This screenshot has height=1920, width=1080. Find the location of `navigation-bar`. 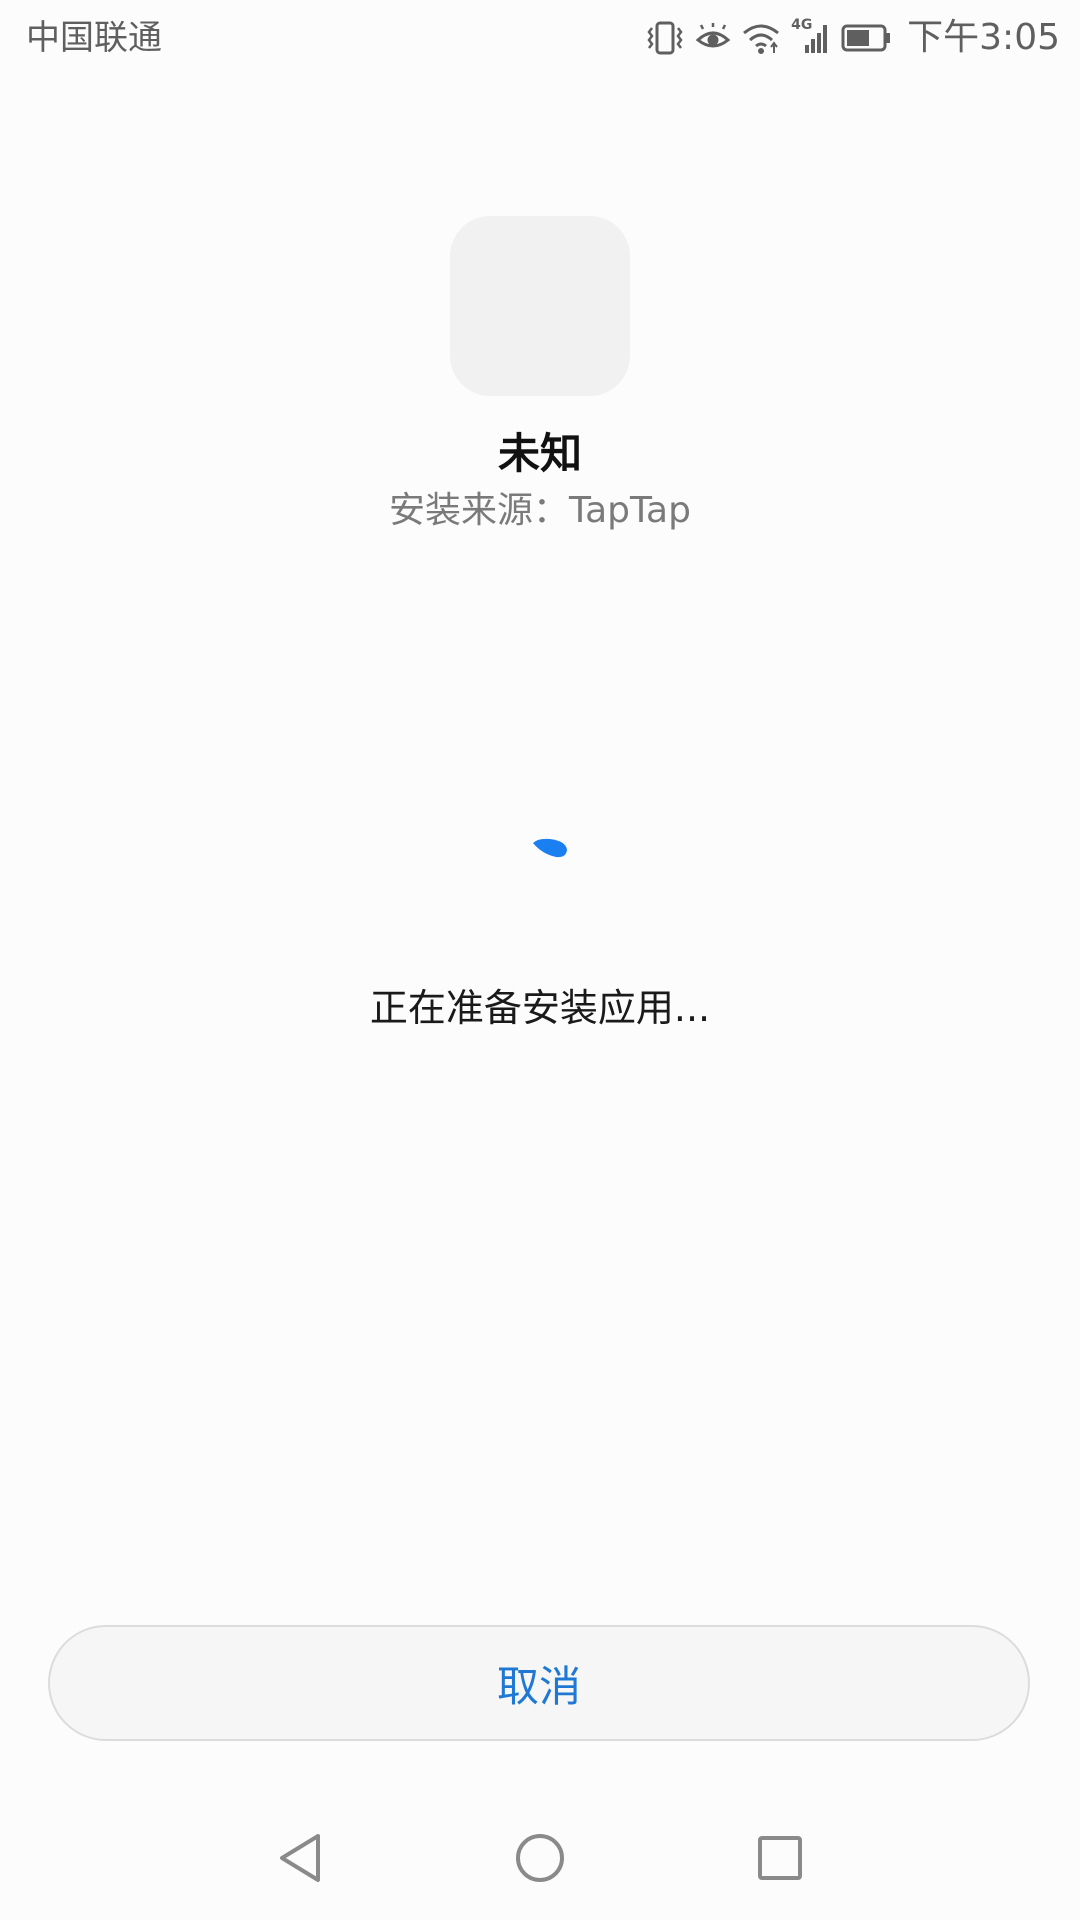

navigation-bar is located at coordinates (540, 1860).